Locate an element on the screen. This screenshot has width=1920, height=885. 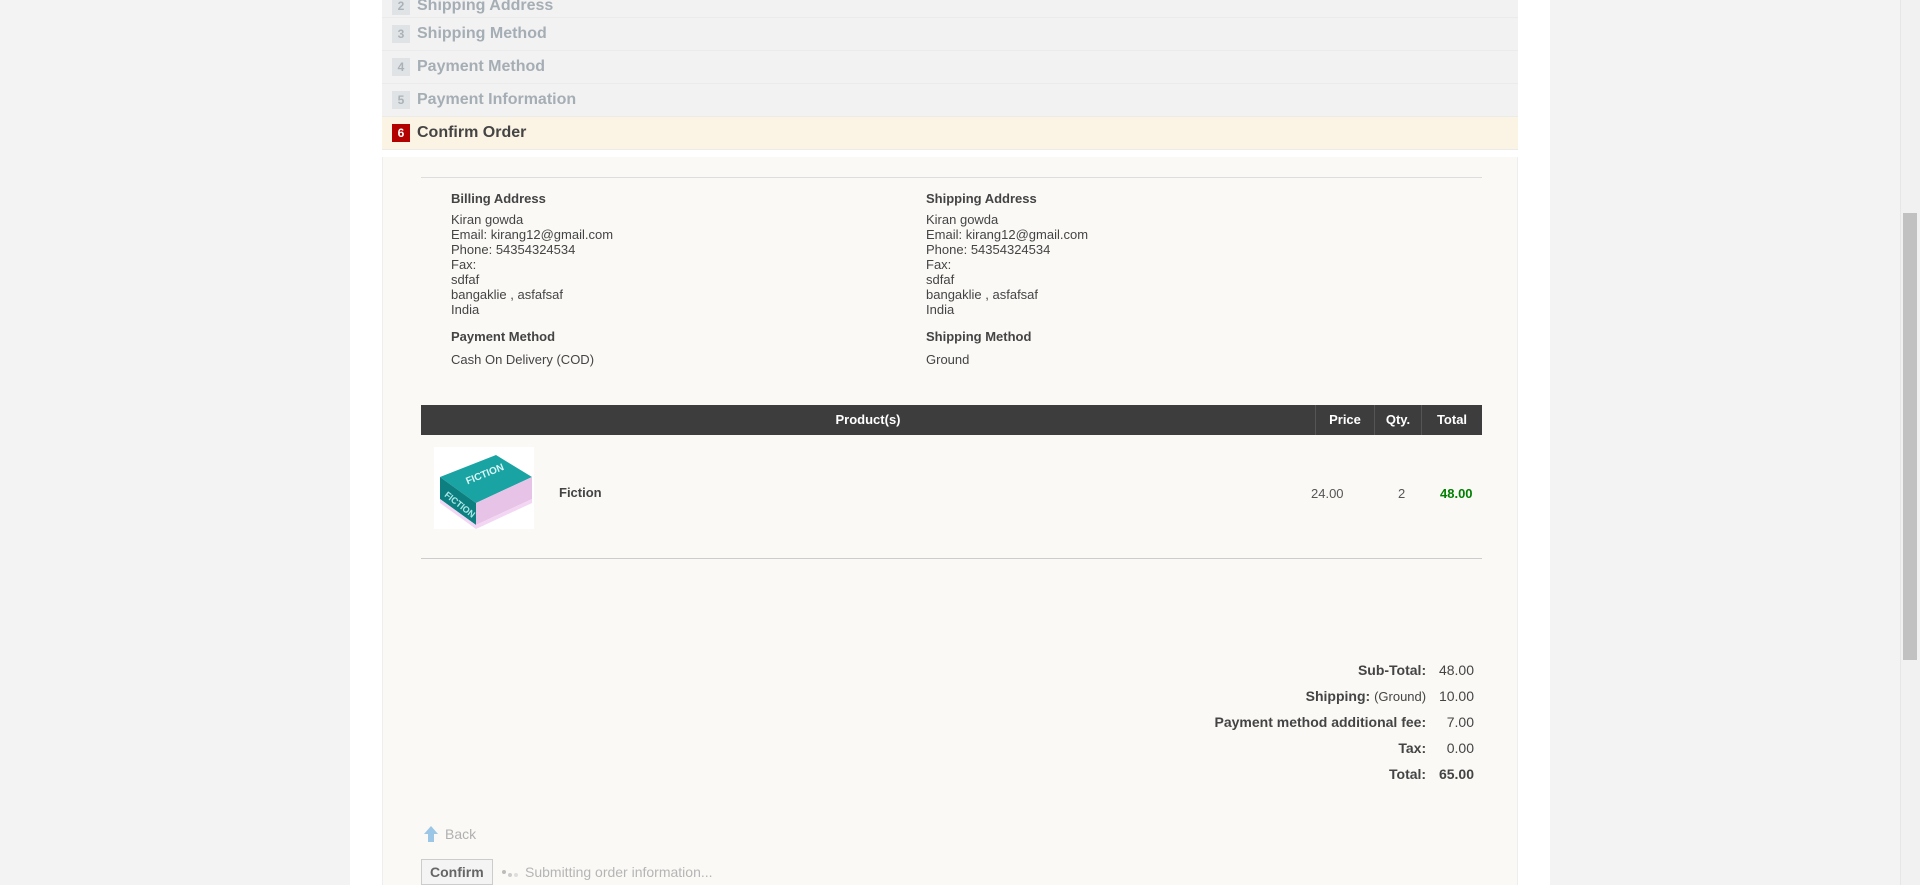
product-name: Fiction is located at coordinates (580, 492).